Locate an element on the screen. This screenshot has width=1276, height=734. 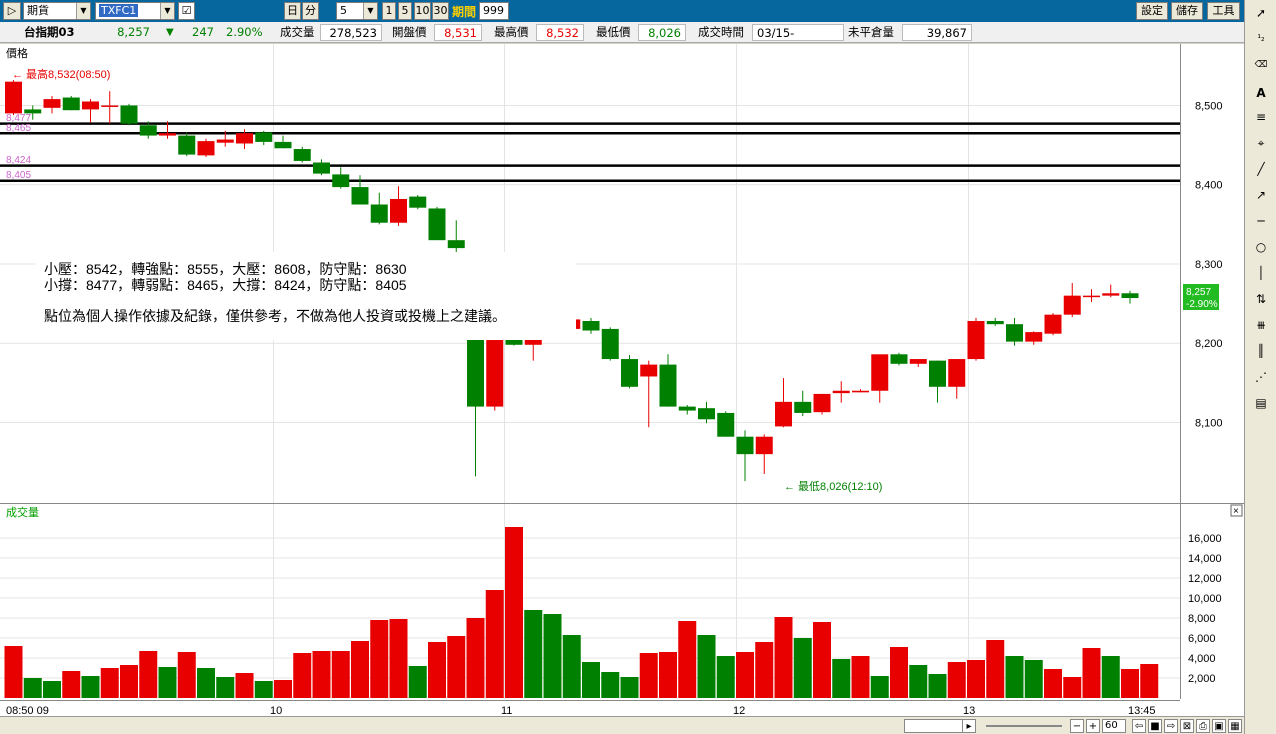
period-minute-button: 分 is located at coordinates (310, 11).